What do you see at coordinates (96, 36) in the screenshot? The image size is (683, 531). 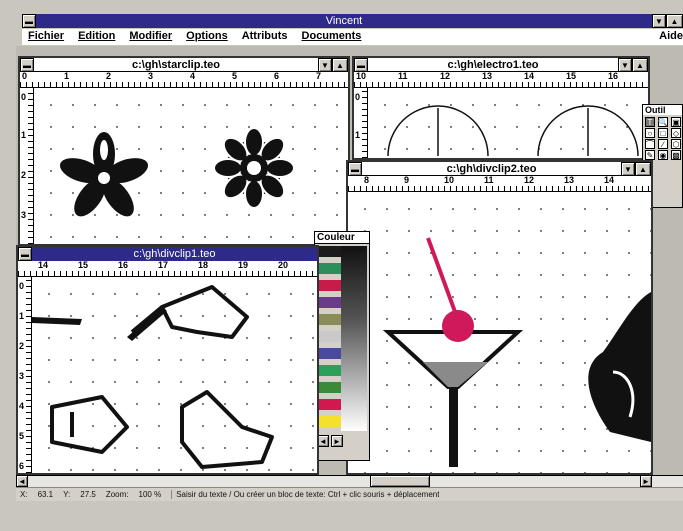 I see `menu-edition: Edition` at bounding box center [96, 36].